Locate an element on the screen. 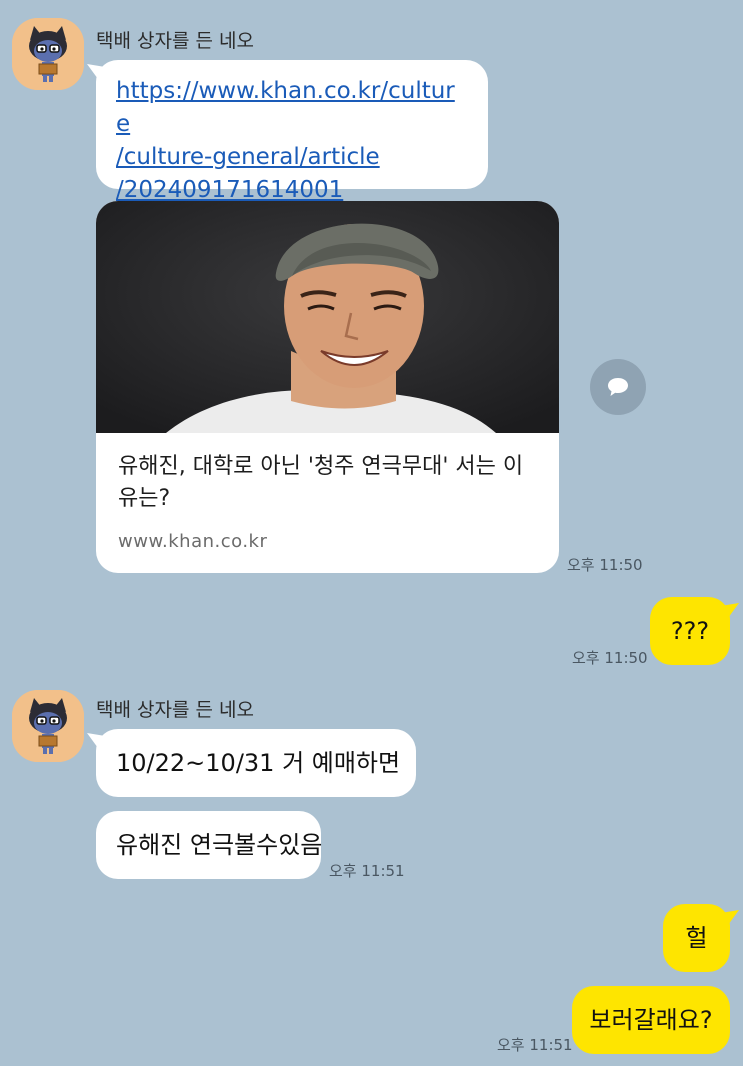 This screenshot has height=1066, width=743. message-text: 10/22~10/31 거 예매하면 is located at coordinates (258, 763).